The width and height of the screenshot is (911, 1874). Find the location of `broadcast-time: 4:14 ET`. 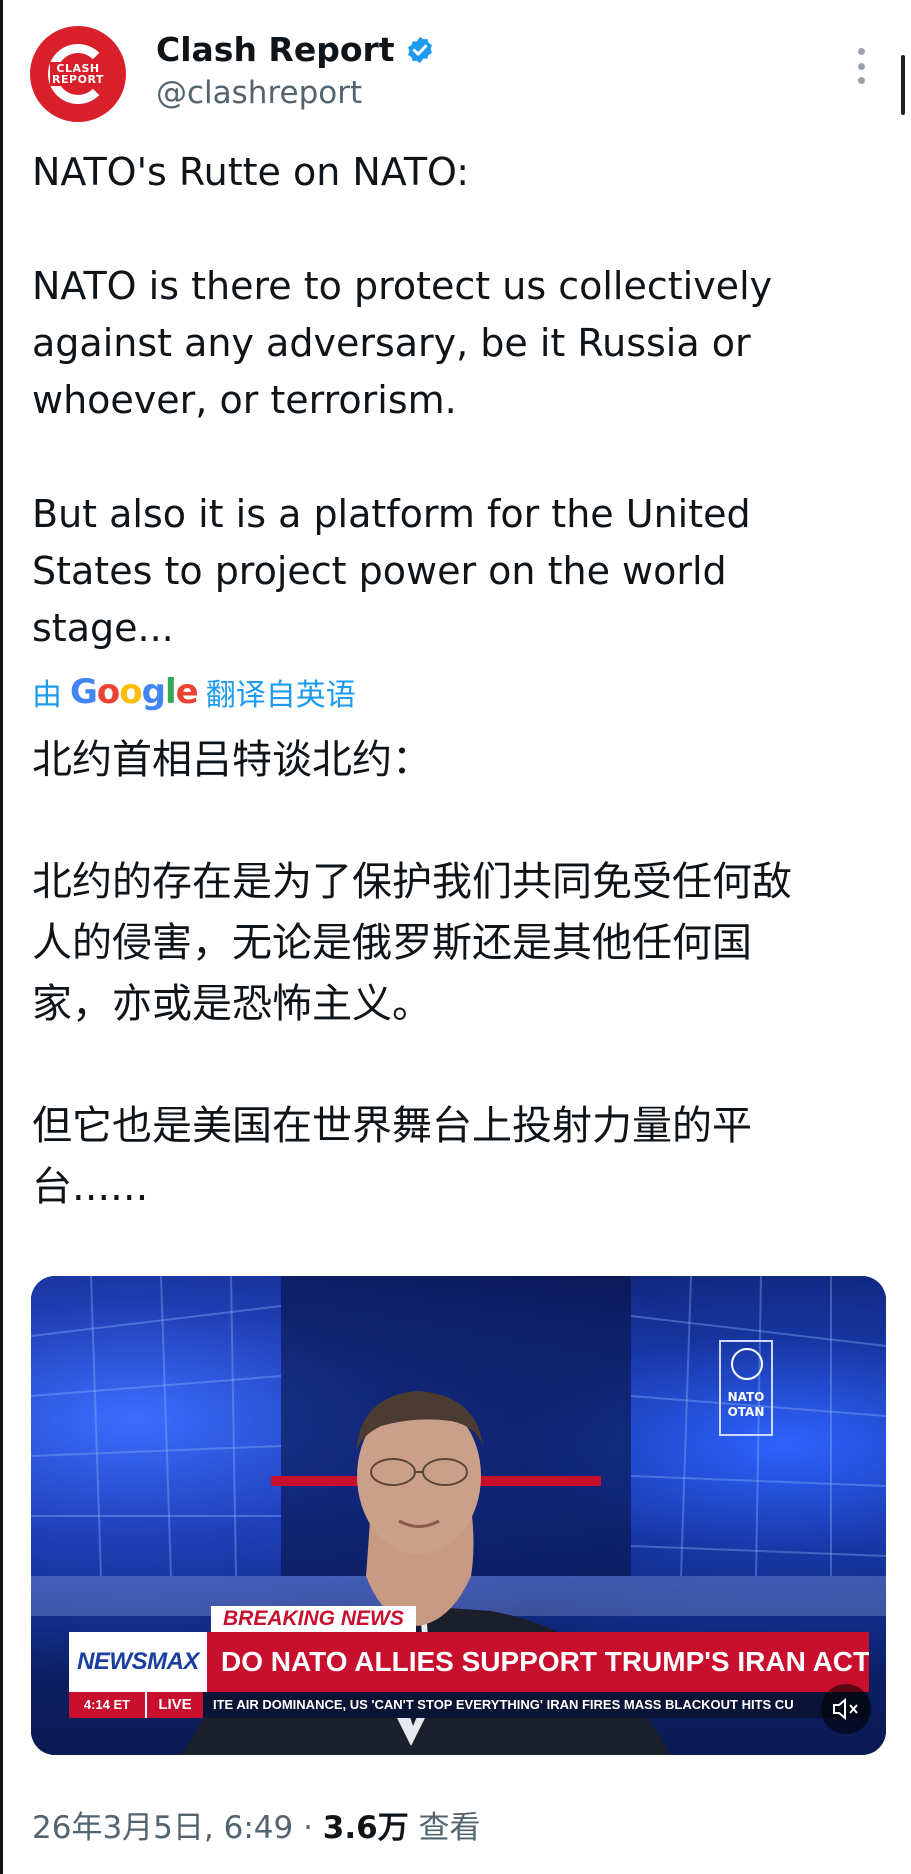

broadcast-time: 4:14 ET is located at coordinates (107, 1705).